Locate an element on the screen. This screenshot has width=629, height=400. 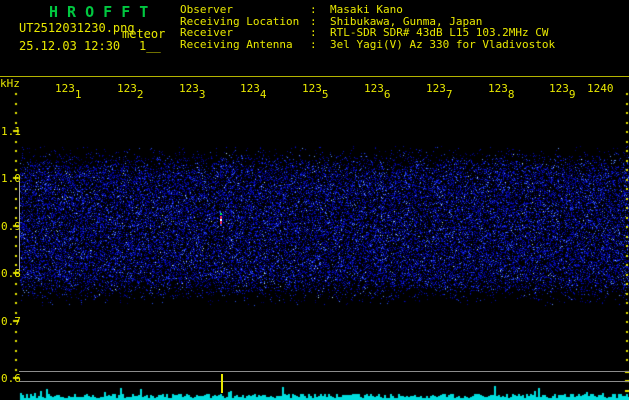
bottom-panel-gridline-lower is located at coordinates (324, 381).